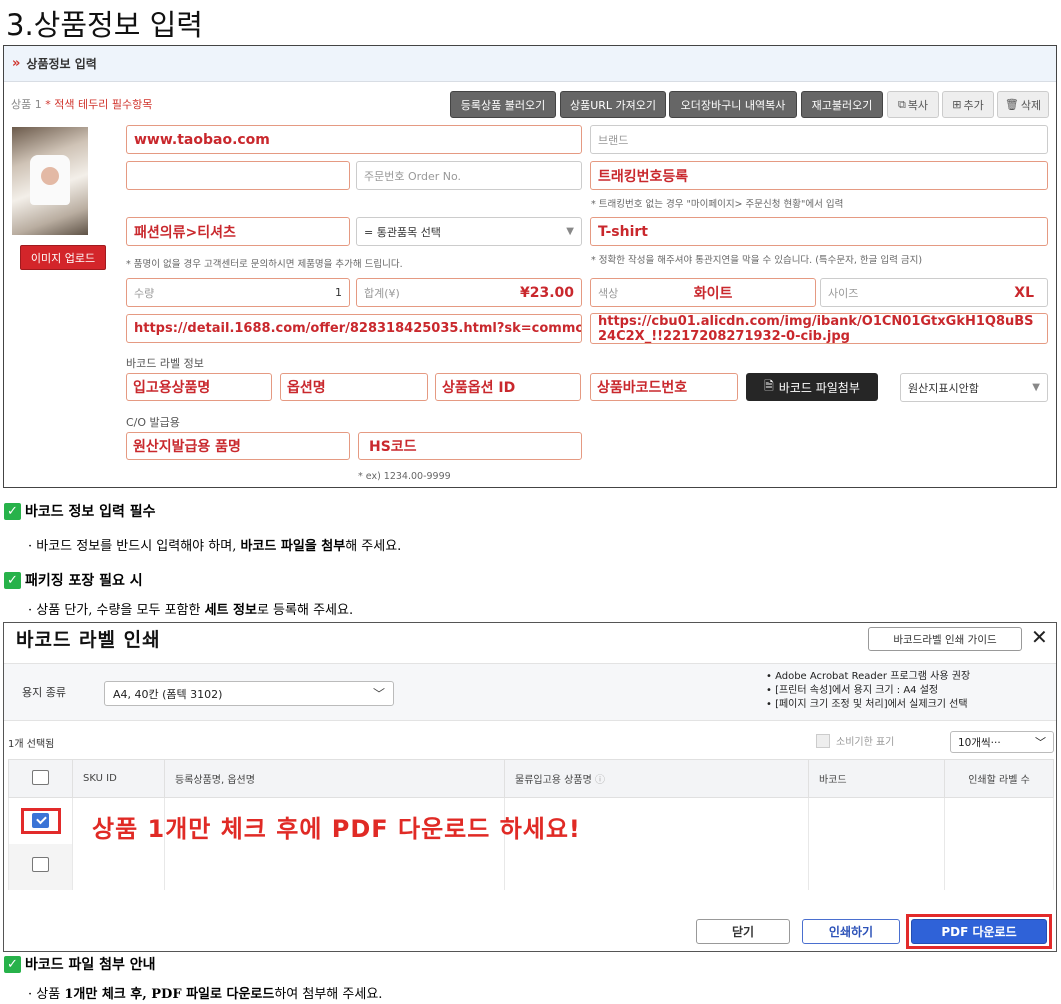  I want to click on brand-field: 브랜드, so click(819, 139).